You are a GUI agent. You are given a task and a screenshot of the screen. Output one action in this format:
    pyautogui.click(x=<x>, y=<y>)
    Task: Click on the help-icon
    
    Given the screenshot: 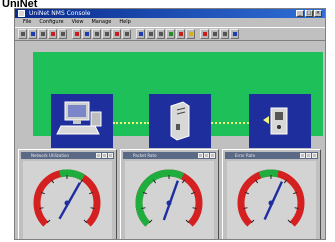 What is the action you would take?
    pyautogui.click(x=234, y=34)
    